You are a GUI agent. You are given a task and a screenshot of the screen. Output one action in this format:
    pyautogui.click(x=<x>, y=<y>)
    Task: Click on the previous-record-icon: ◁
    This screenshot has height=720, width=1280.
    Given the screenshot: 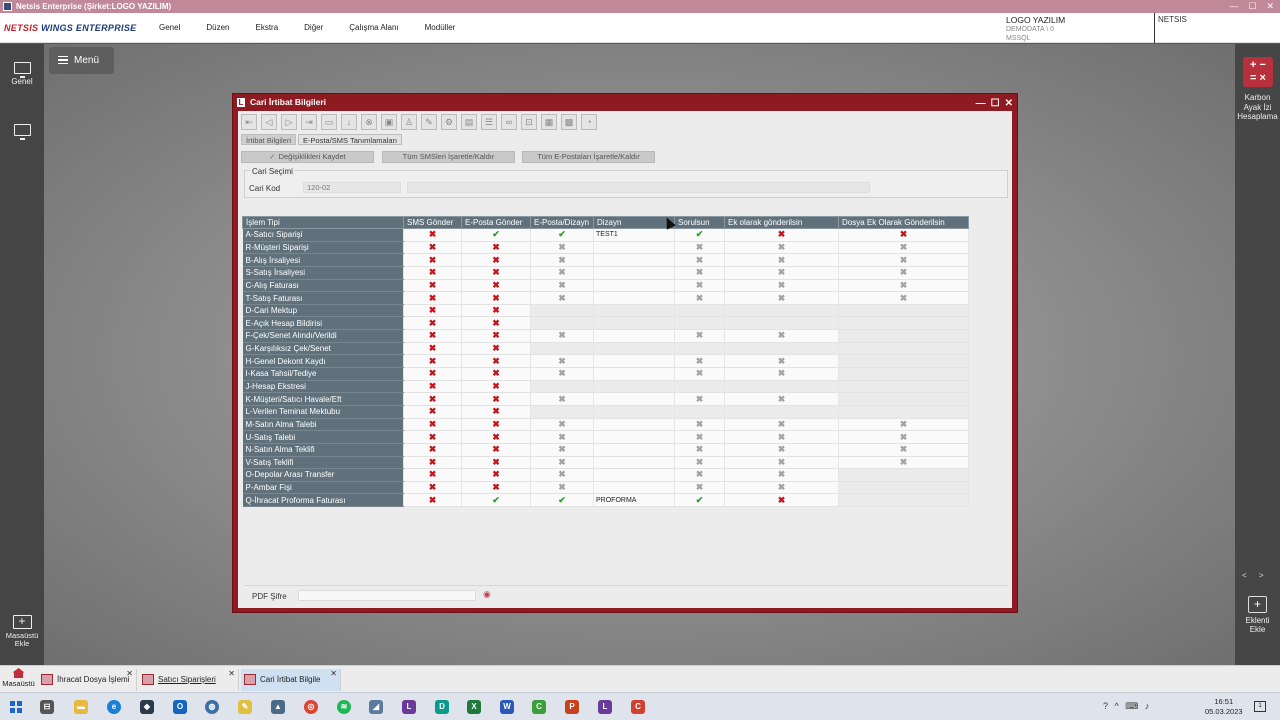 What is the action you would take?
    pyautogui.click(x=269, y=122)
    